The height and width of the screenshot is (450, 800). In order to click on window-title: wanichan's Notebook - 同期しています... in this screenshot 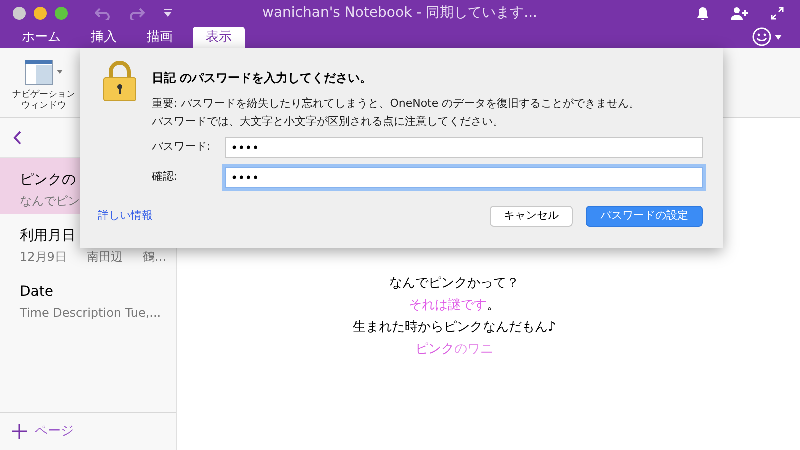, I will do `click(400, 13)`.